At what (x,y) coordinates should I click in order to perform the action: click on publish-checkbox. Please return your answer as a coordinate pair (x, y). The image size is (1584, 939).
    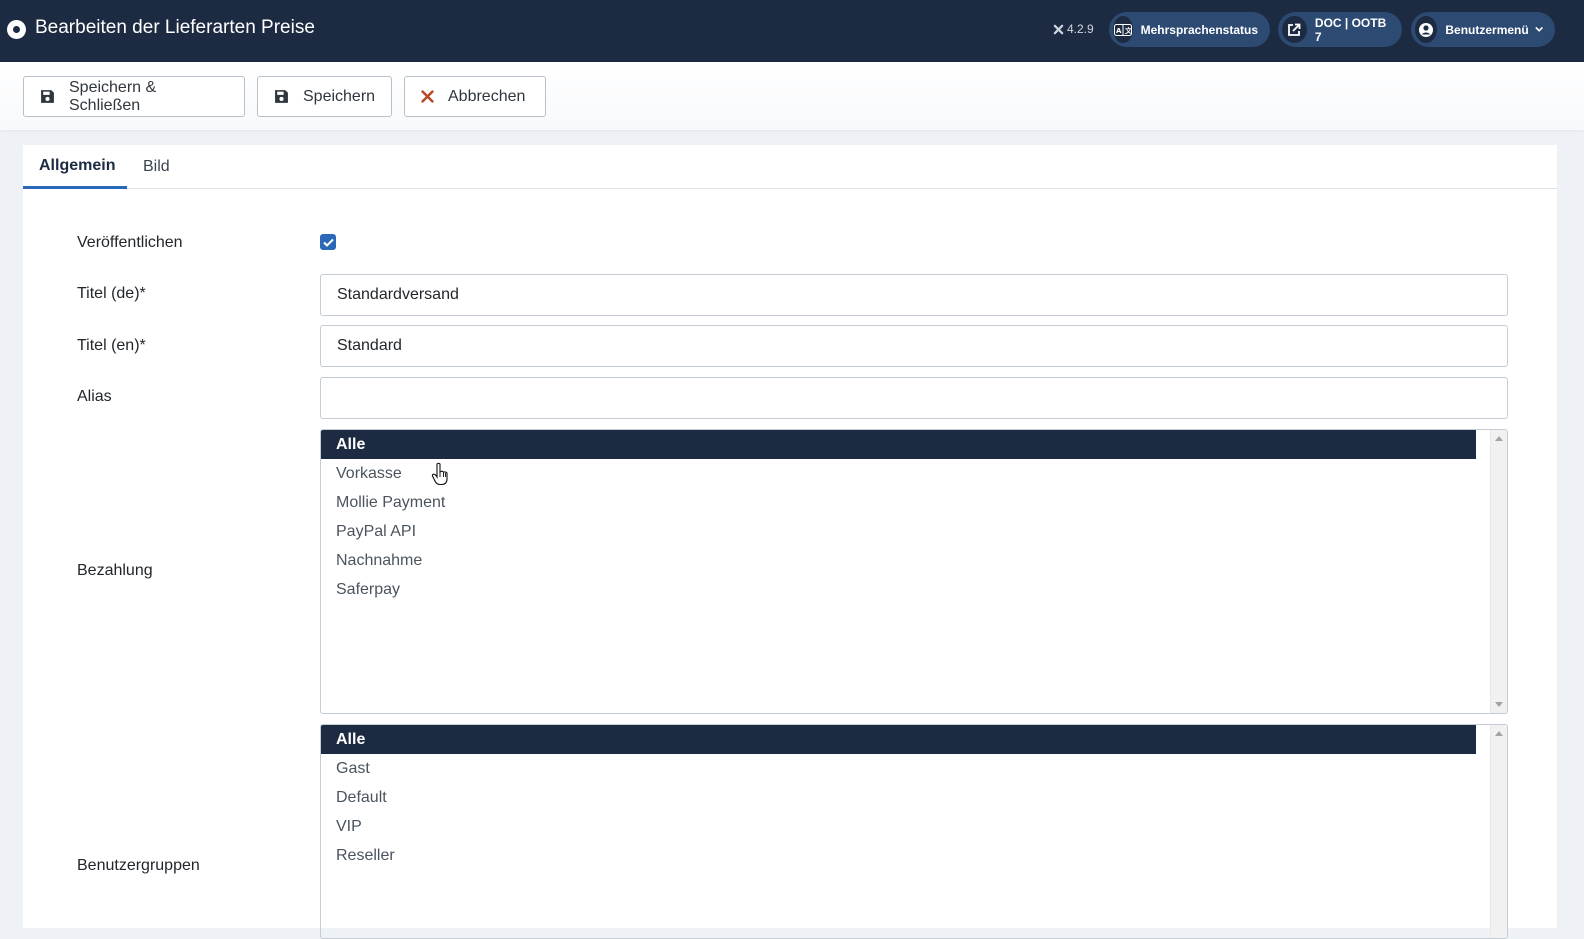
    Looking at the image, I should click on (328, 242).